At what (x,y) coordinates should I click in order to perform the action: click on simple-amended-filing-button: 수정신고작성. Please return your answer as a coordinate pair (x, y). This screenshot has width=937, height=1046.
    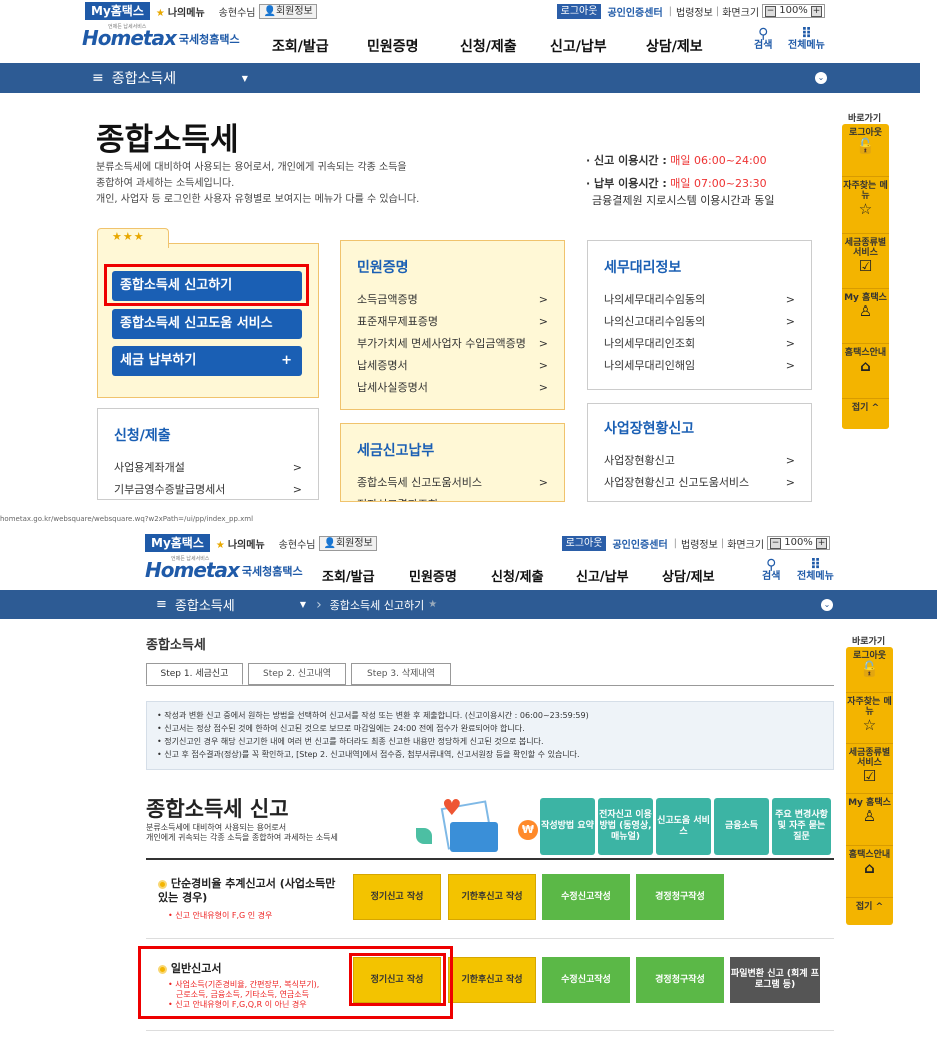
    Looking at the image, I should click on (586, 897).